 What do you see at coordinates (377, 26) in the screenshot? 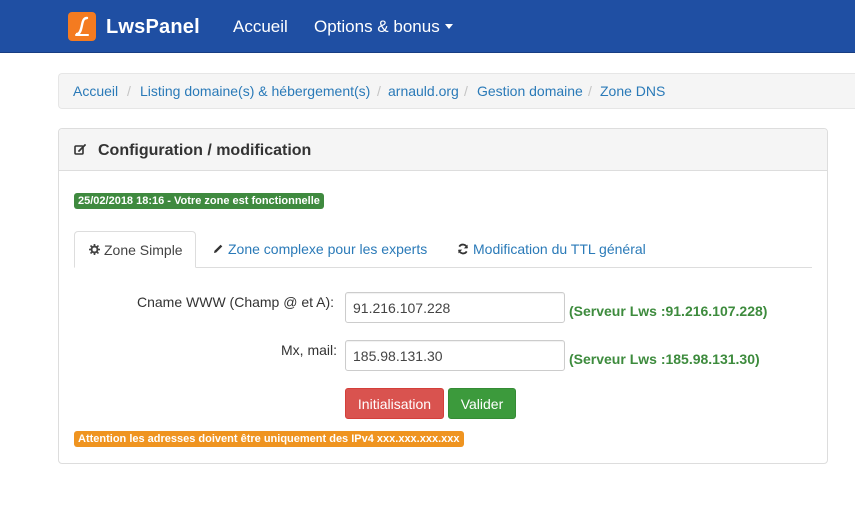
I see `nav-options-label: Options & bonus` at bounding box center [377, 26].